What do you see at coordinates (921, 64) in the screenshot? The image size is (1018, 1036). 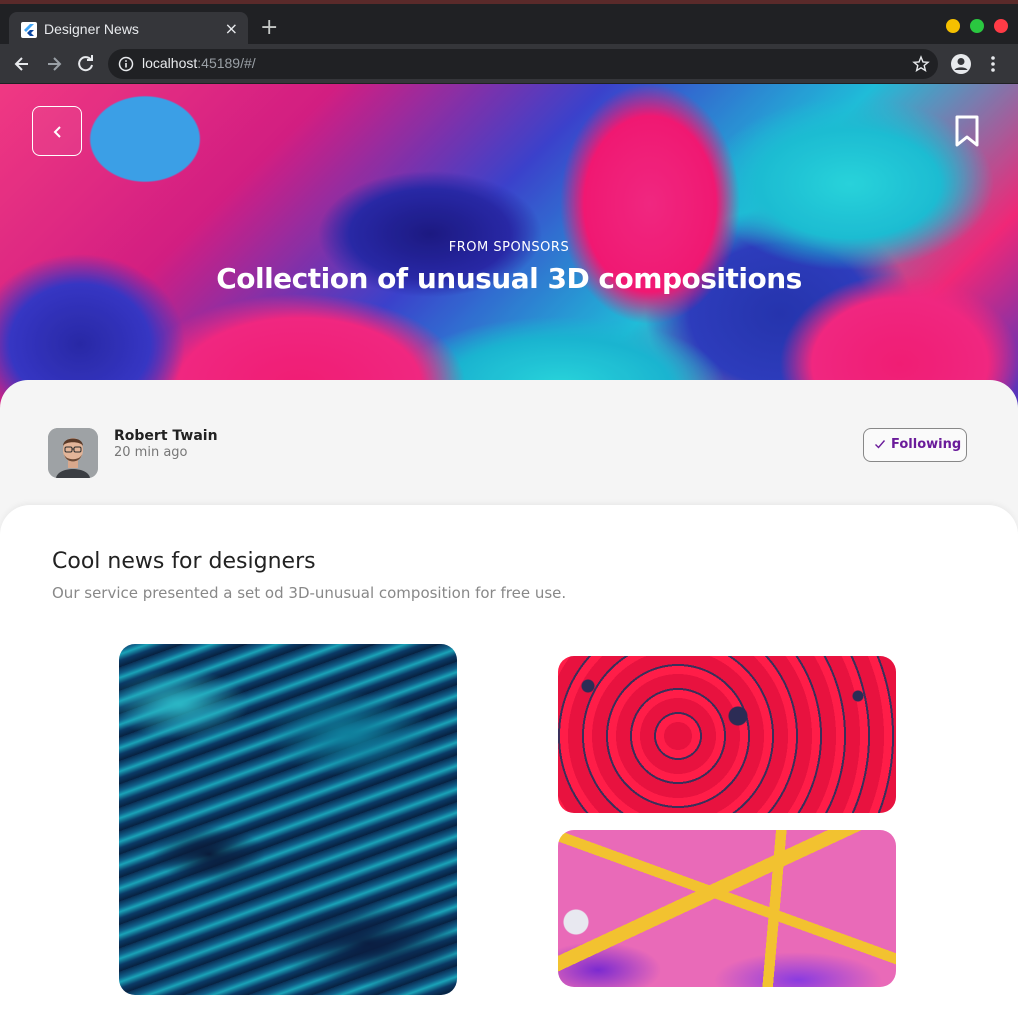 I see `bookmark-star-icon` at bounding box center [921, 64].